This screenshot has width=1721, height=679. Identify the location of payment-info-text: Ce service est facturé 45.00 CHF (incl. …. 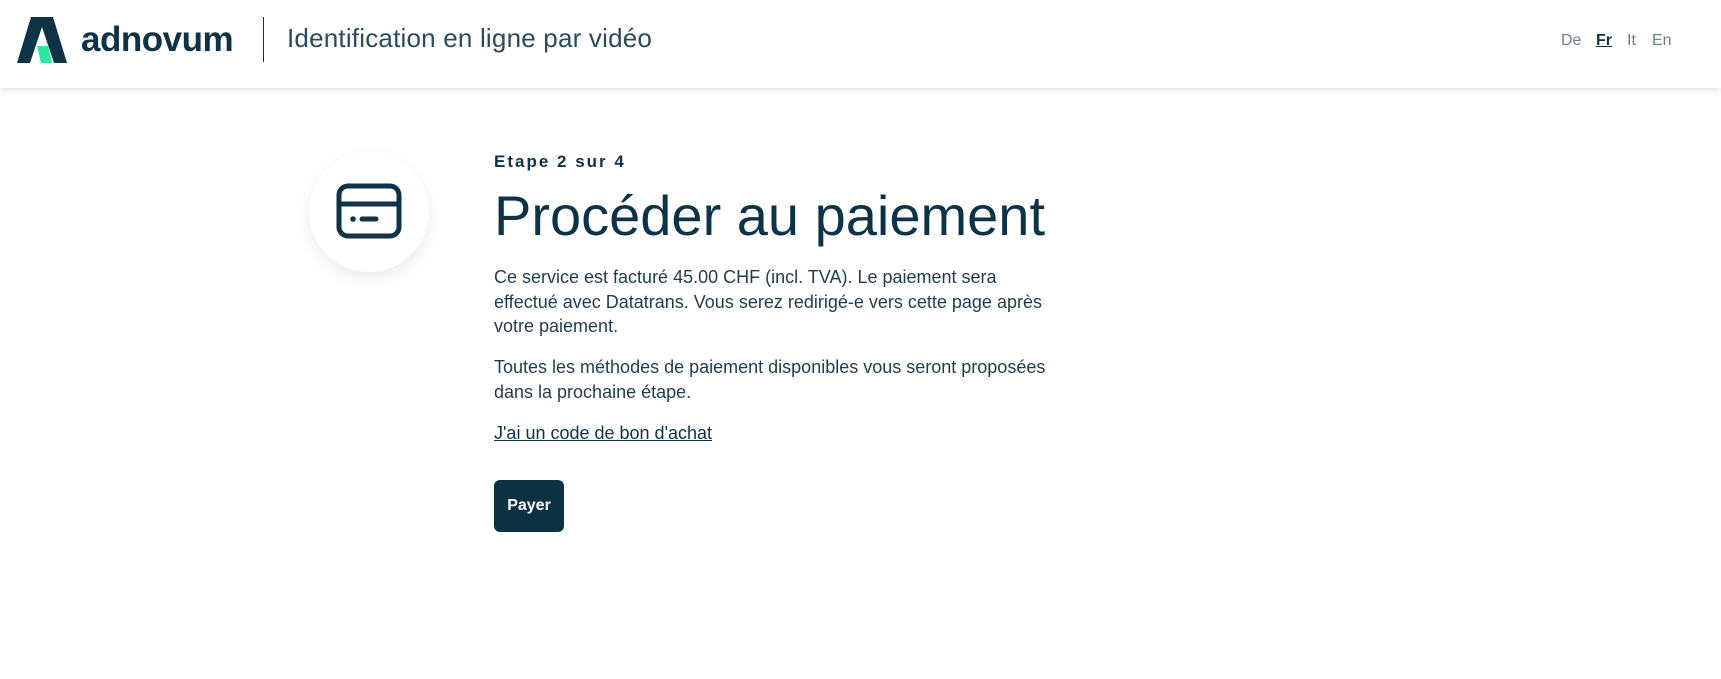
(768, 301).